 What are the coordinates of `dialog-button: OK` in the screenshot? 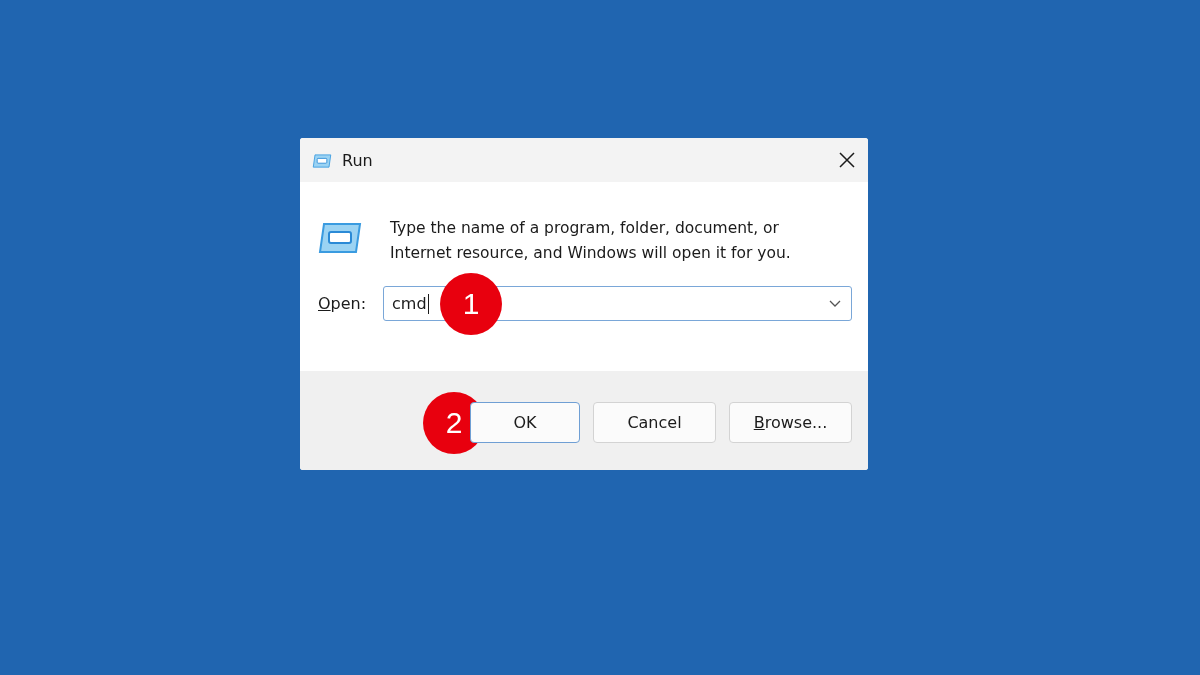 It's located at (525, 422).